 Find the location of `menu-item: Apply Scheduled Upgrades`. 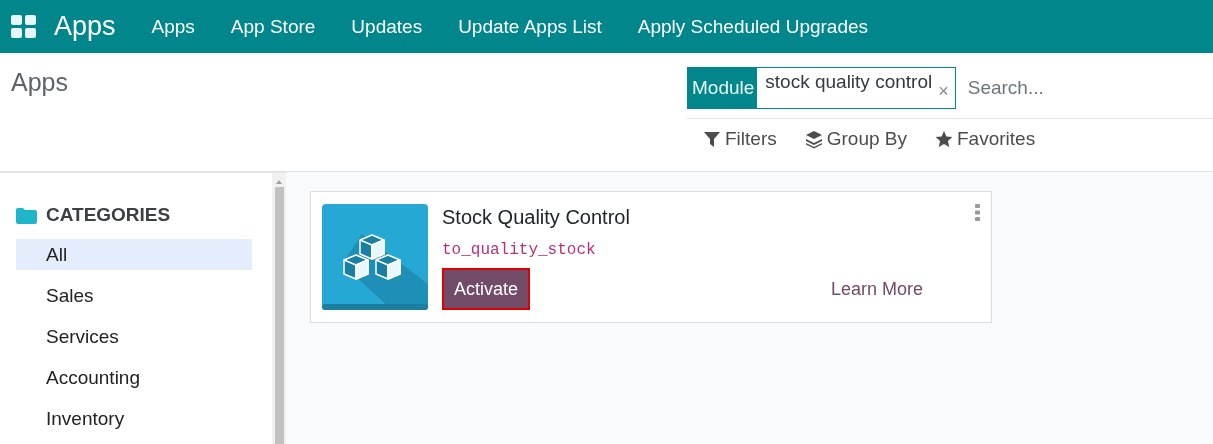

menu-item: Apply Scheduled Upgrades is located at coordinates (753, 26).